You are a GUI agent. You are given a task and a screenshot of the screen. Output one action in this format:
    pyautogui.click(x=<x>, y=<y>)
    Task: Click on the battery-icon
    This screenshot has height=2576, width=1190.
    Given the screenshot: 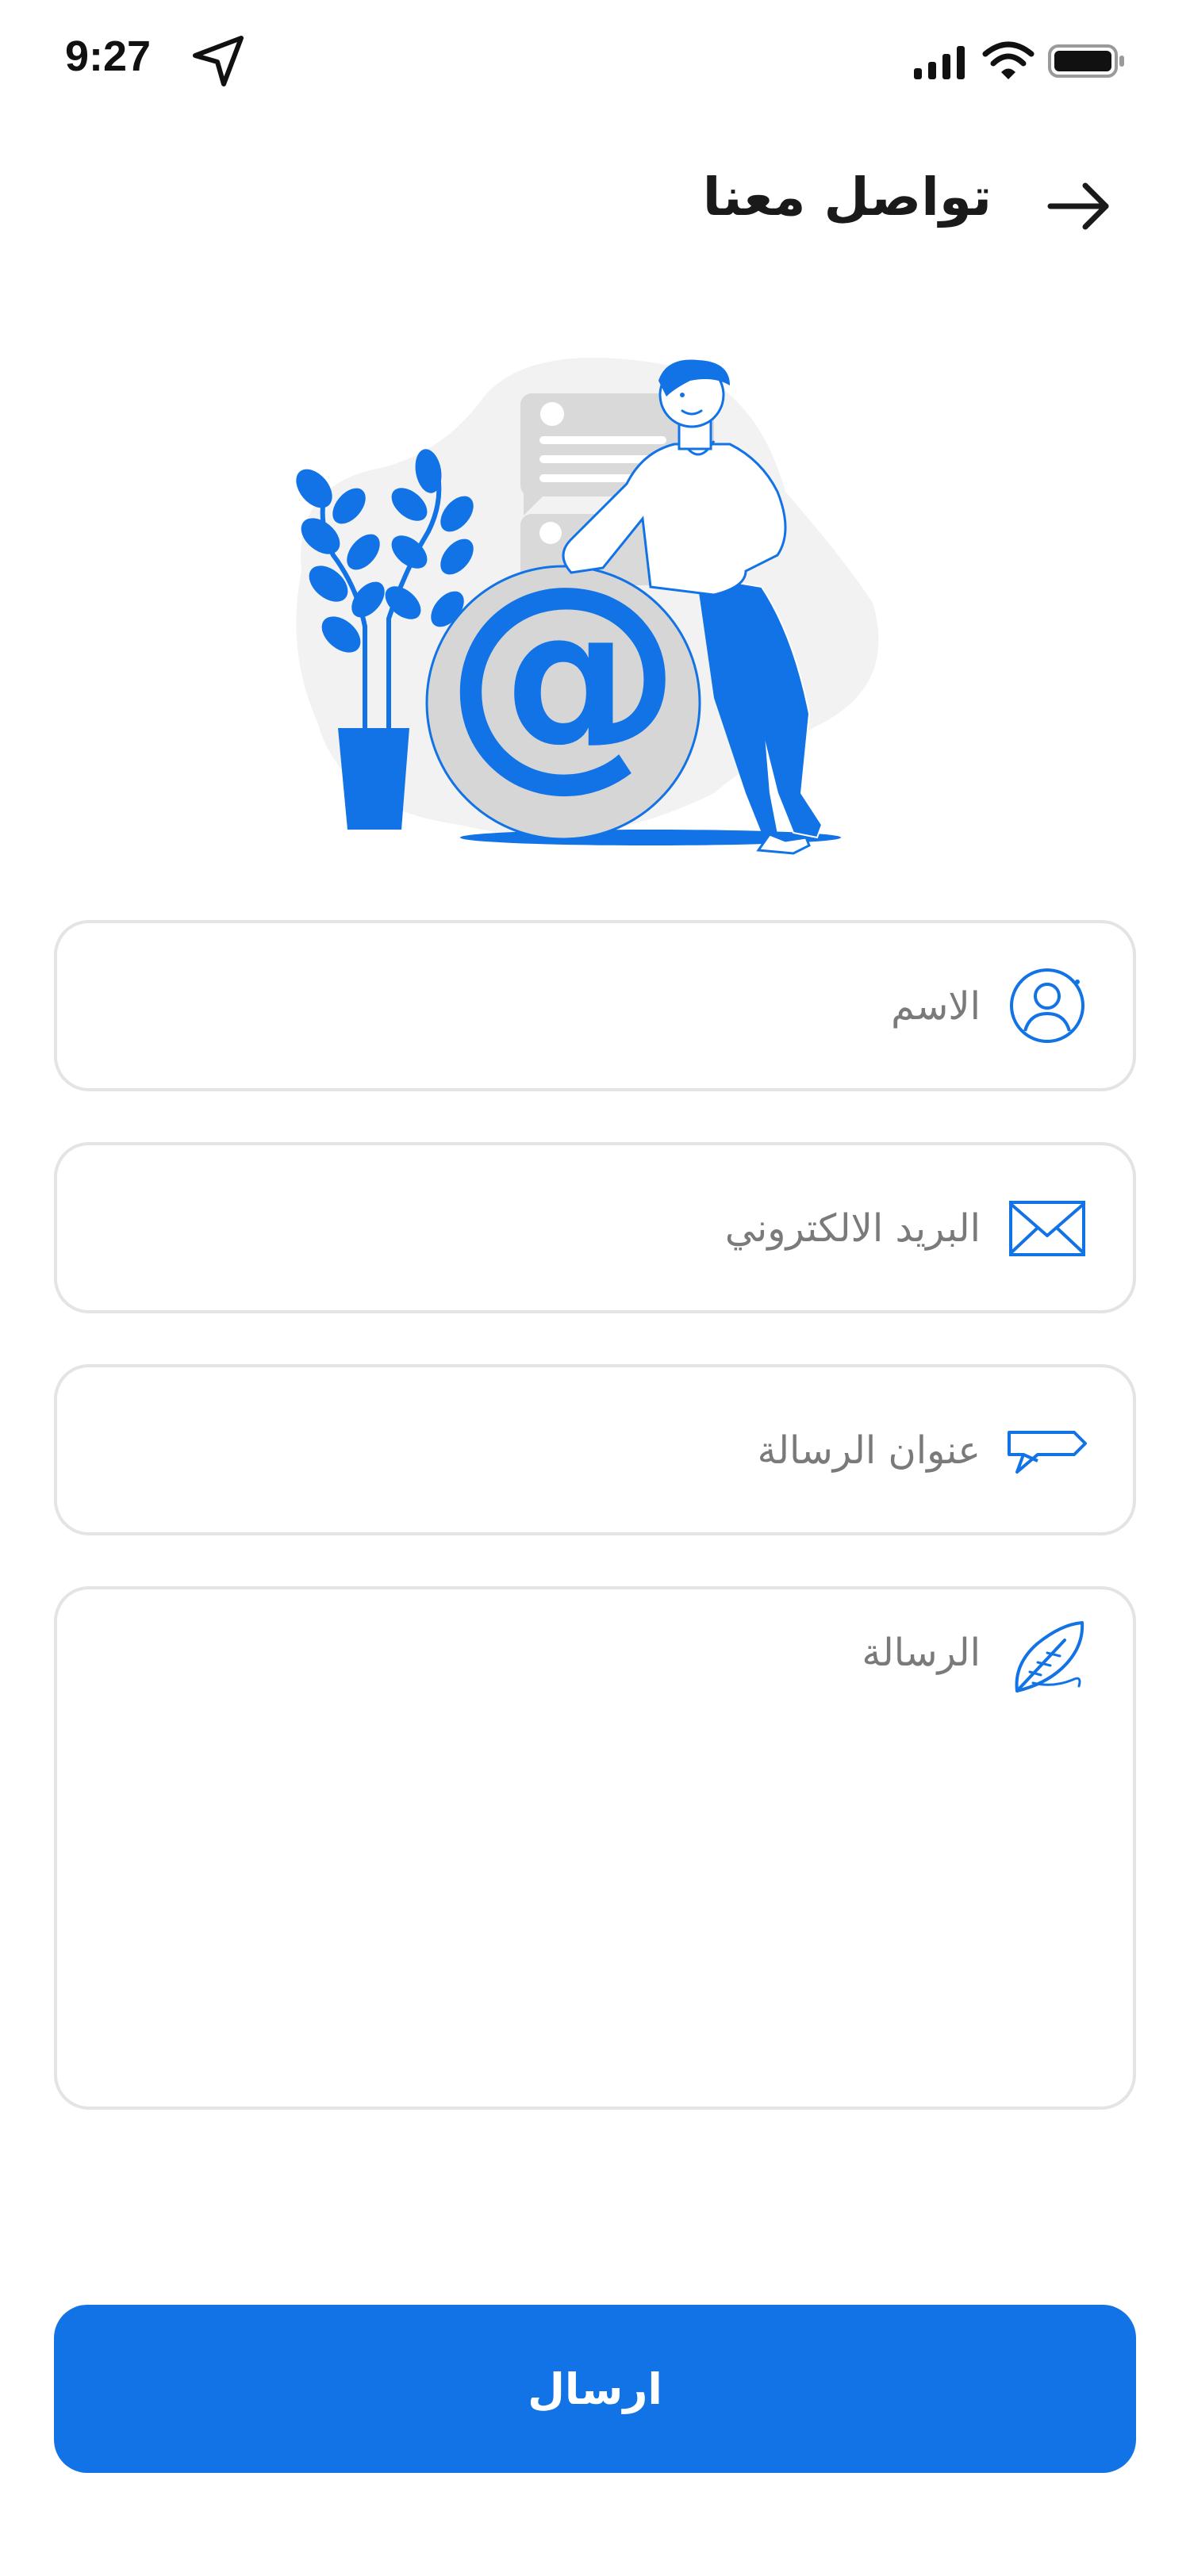 What is the action you would take?
    pyautogui.click(x=1086, y=61)
    